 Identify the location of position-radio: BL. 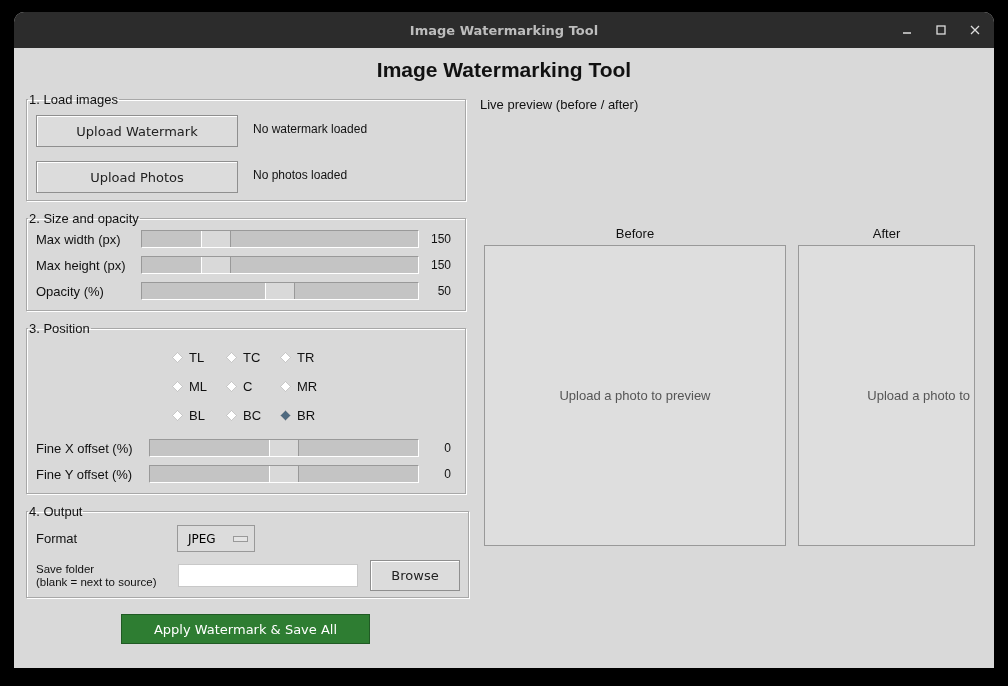
(199, 415).